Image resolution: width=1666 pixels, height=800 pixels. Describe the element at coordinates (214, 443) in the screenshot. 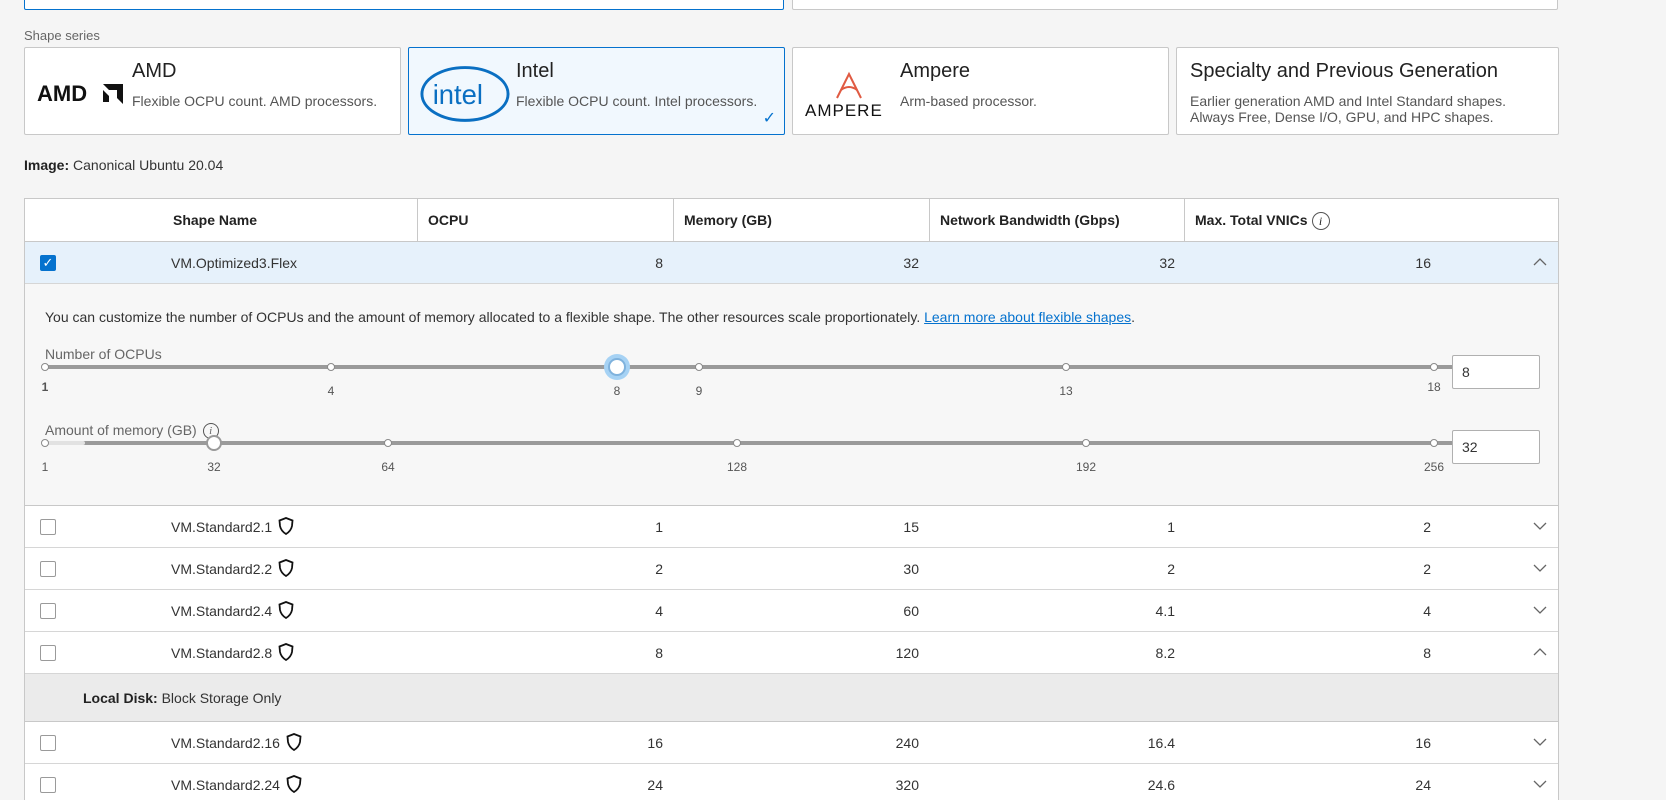

I see `memory-slider-handle` at that location.